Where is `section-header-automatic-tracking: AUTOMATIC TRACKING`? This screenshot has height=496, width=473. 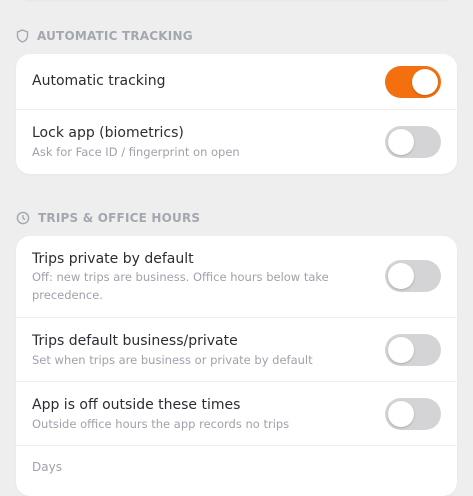 section-header-automatic-tracking: AUTOMATIC TRACKING is located at coordinates (104, 36).